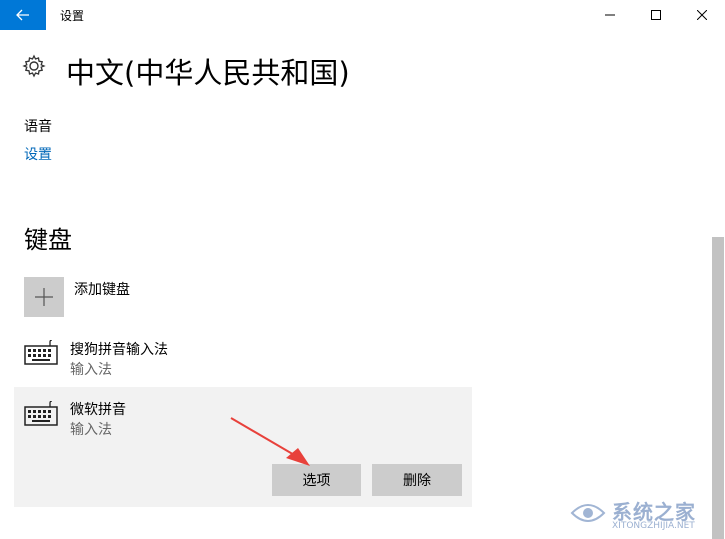 The width and height of the screenshot is (725, 539). Describe the element at coordinates (588, 513) in the screenshot. I see `watermark-logo-icon` at that location.